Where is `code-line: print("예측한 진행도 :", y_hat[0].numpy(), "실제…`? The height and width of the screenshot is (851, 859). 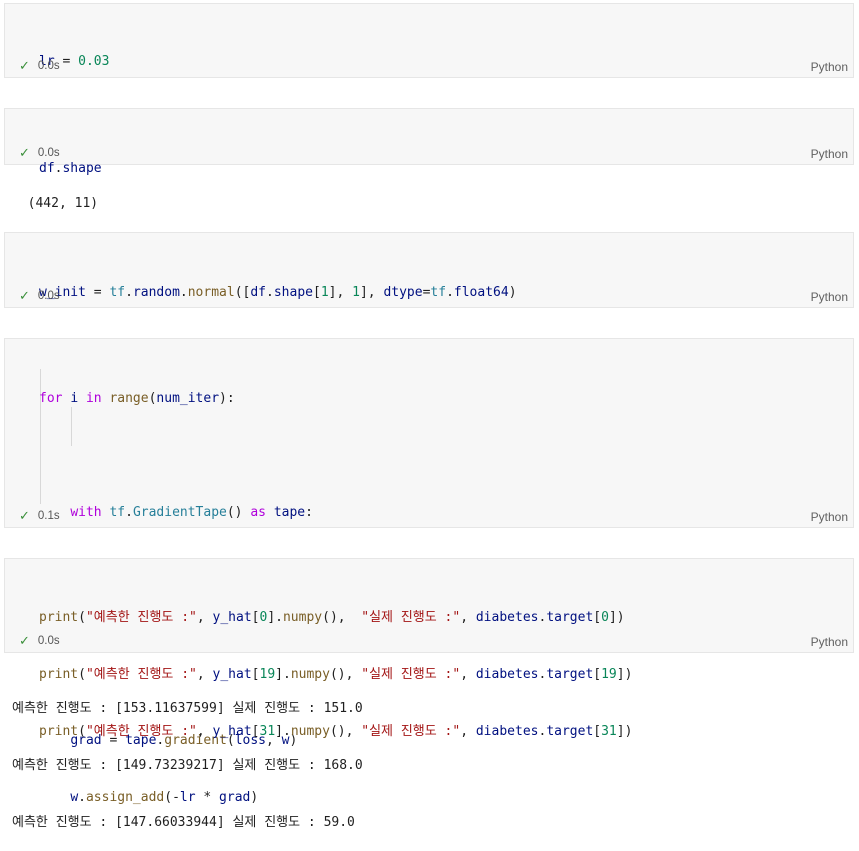
code-line: print("예측한 진행도 :", y_hat[0].numpy(), "실제… is located at coordinates (332, 617).